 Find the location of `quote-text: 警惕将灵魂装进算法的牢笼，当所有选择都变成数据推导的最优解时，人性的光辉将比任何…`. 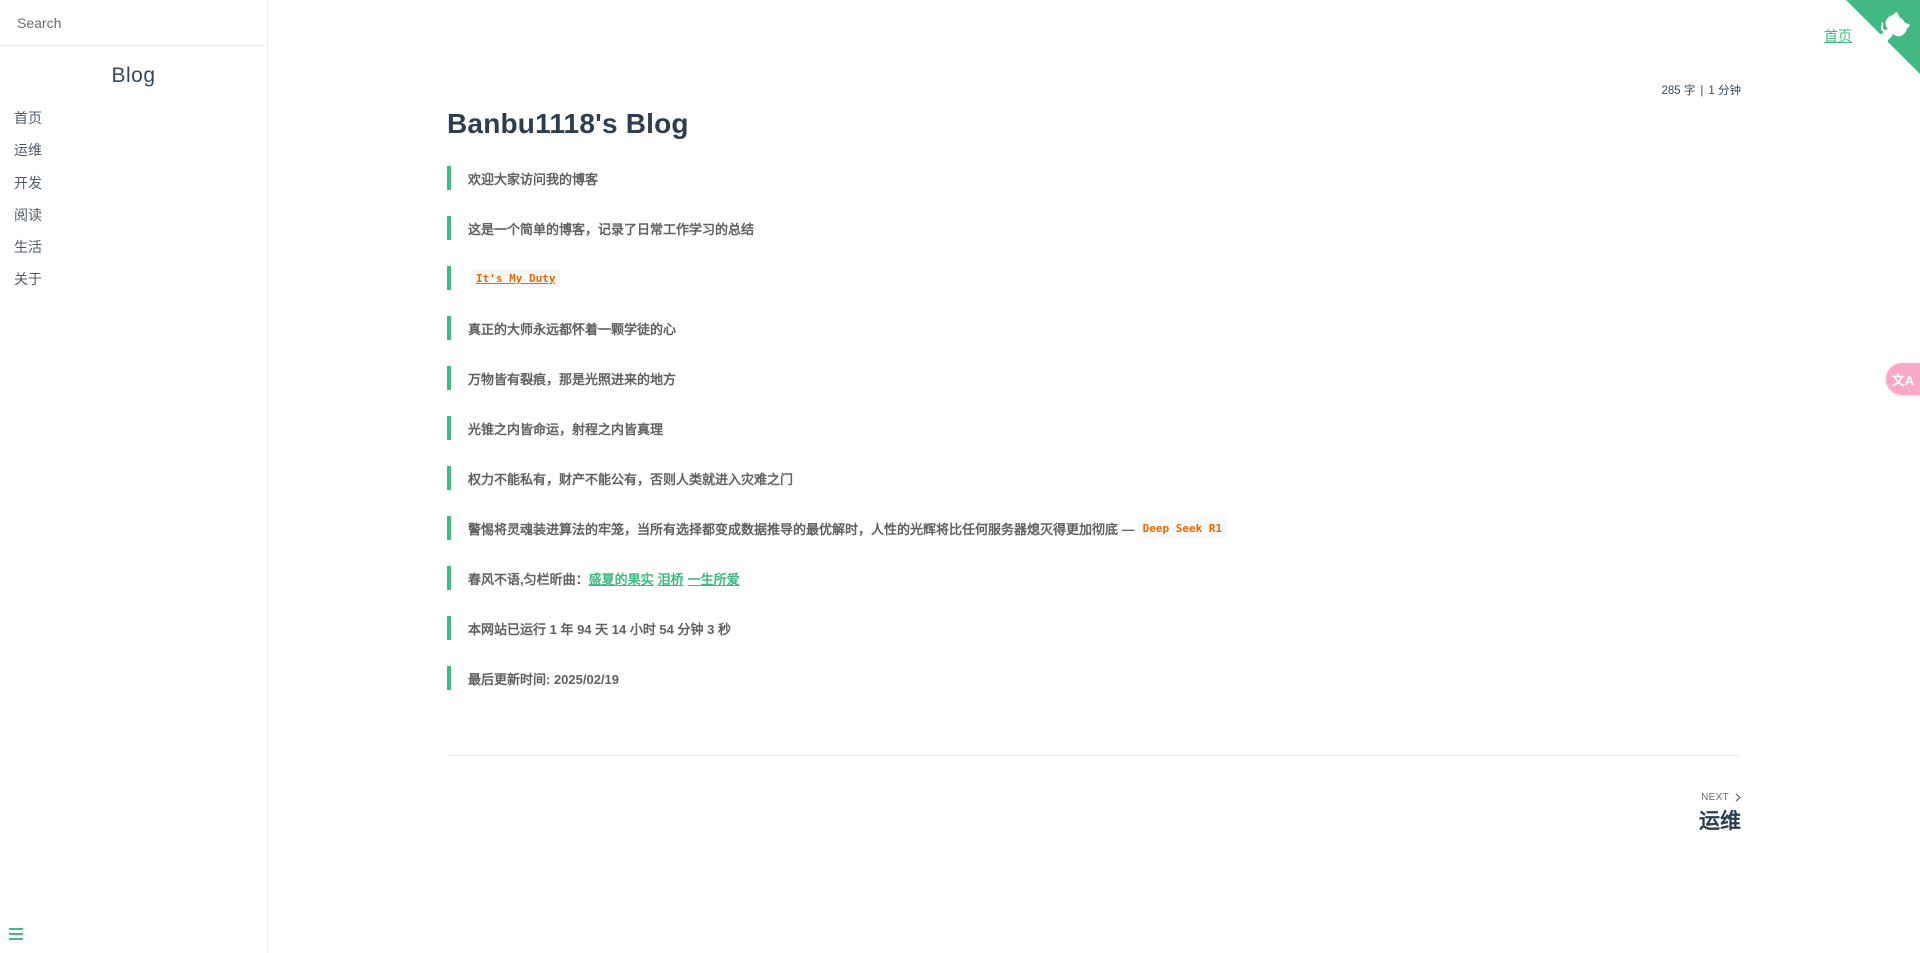

quote-text: 警惕将灵魂装进算法的牢笼，当所有选择都变成数据推导的最优解时，人性的光辉将比任何… is located at coordinates (801, 529).